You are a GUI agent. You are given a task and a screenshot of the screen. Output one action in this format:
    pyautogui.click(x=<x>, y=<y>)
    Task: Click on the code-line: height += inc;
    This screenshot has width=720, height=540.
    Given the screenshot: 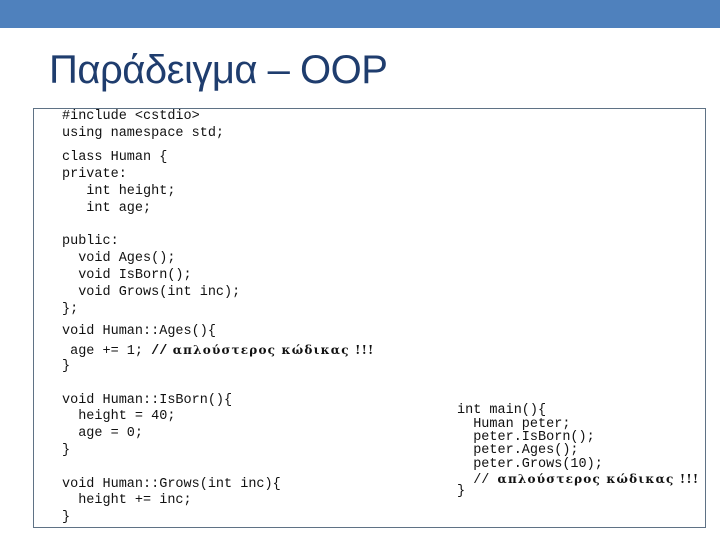 What is the action you would take?
    pyautogui.click(x=127, y=501)
    